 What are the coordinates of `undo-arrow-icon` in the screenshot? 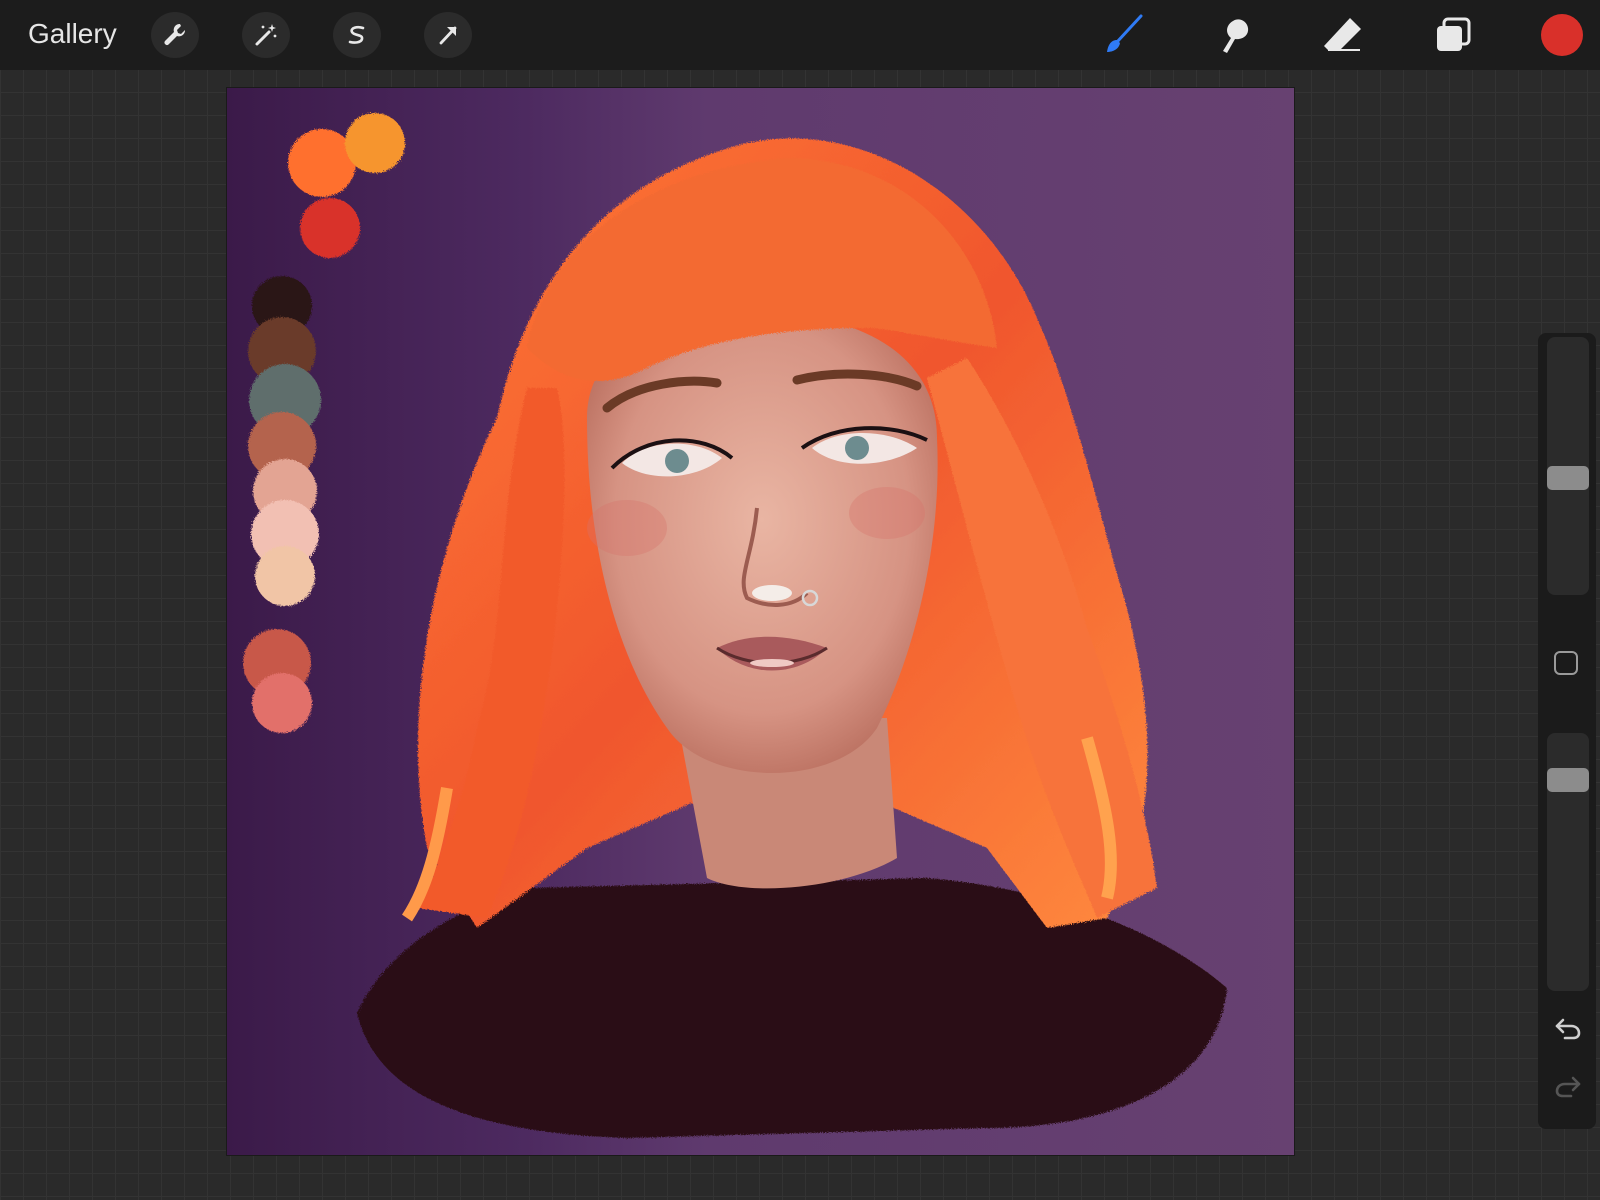 It's located at (1568, 1029).